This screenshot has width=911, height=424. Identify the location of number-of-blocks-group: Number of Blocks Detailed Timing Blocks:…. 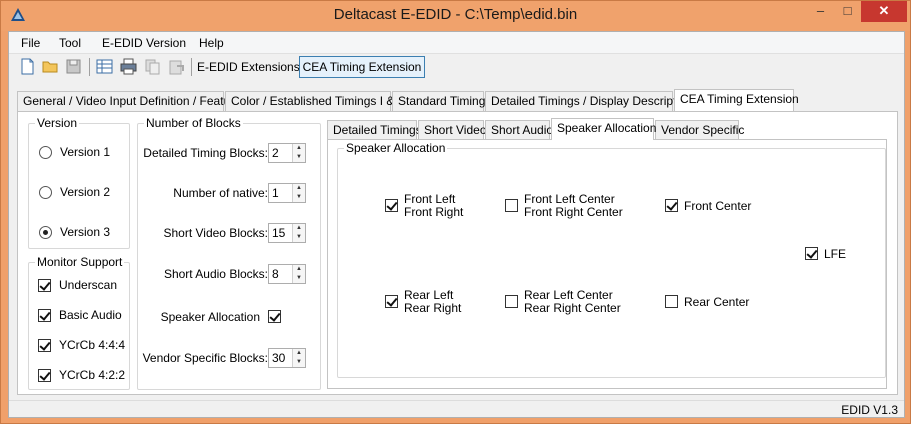
(229, 253).